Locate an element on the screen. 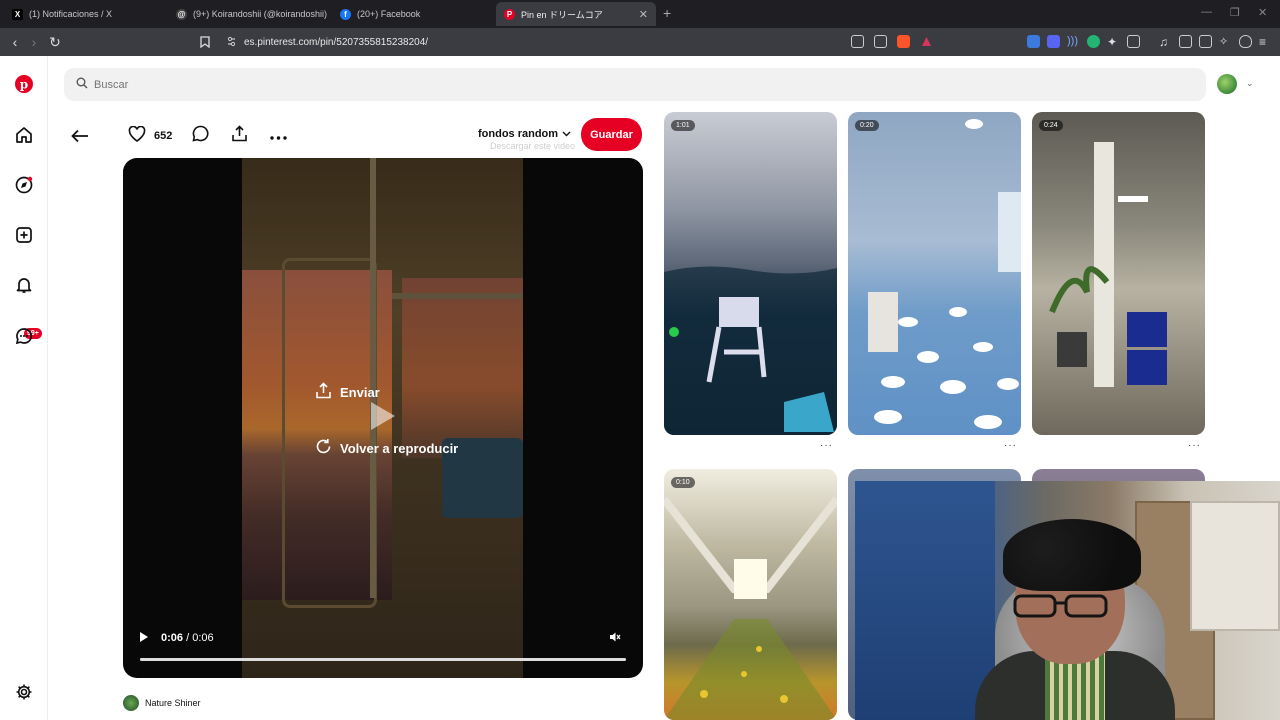 This screenshot has width=1280, height=720. close-tab-icon: ✕ is located at coordinates (643, 14).